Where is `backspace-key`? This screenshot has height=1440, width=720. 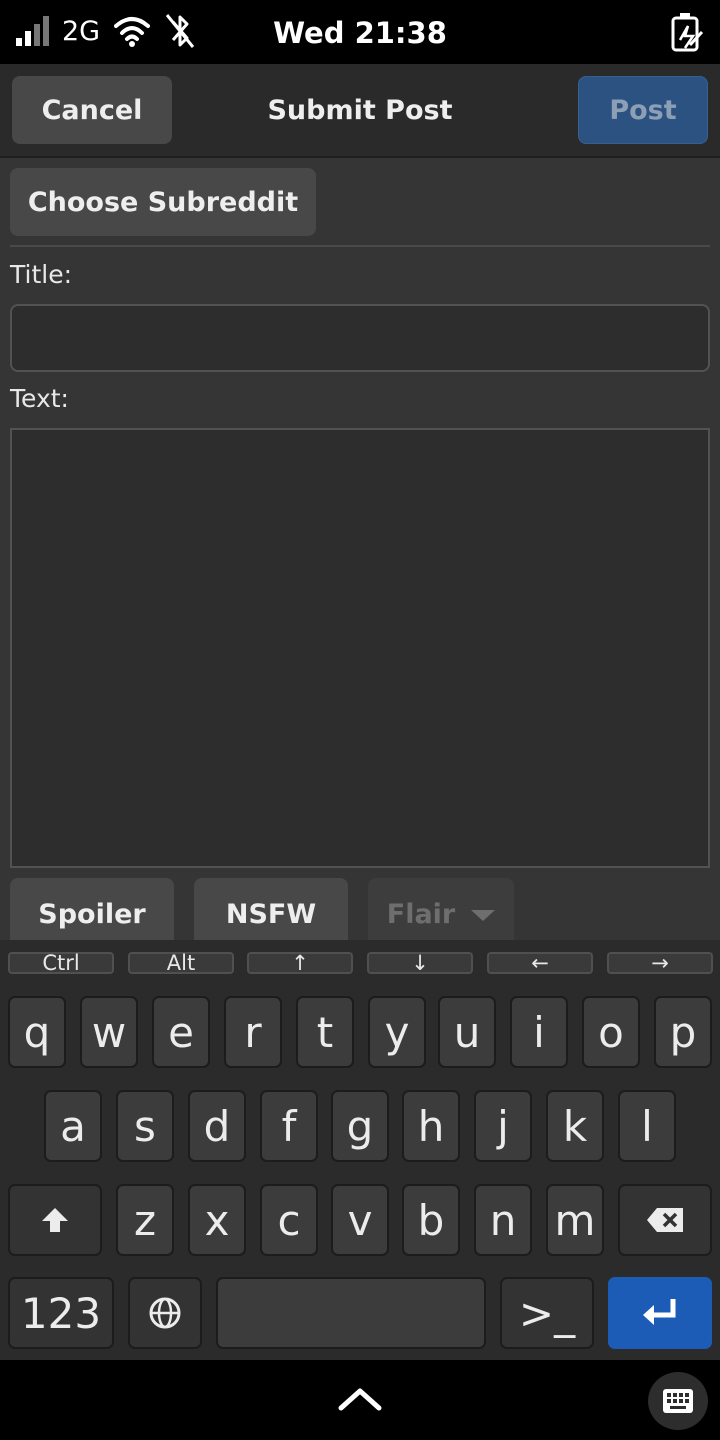 backspace-key is located at coordinates (665, 1220).